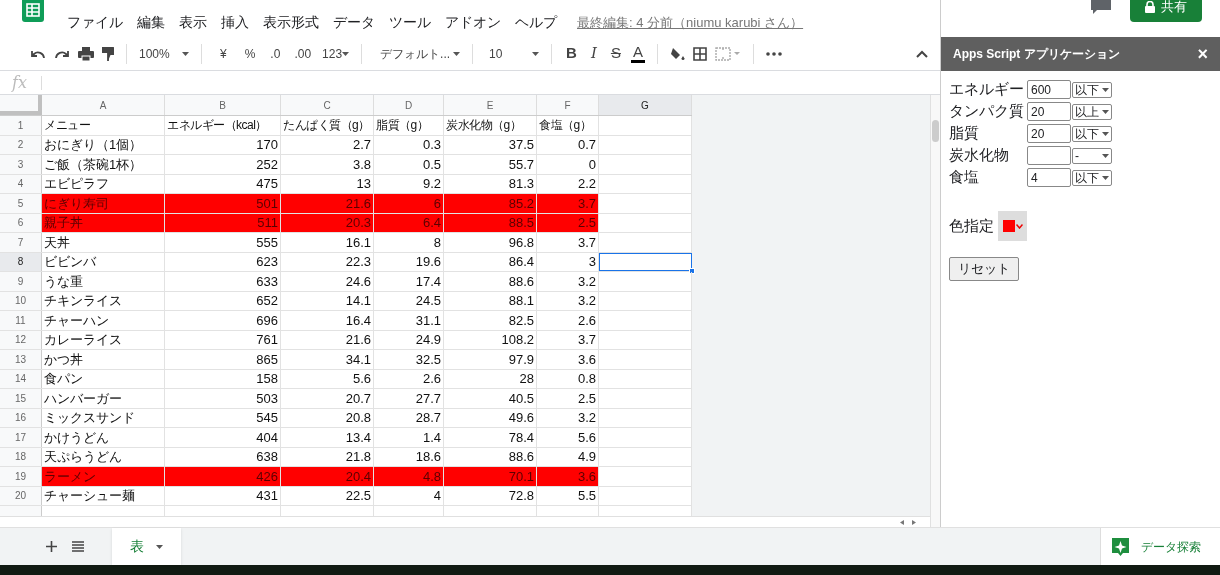  Describe the element at coordinates (1101, 7) in the screenshot. I see `comment-icon` at that location.